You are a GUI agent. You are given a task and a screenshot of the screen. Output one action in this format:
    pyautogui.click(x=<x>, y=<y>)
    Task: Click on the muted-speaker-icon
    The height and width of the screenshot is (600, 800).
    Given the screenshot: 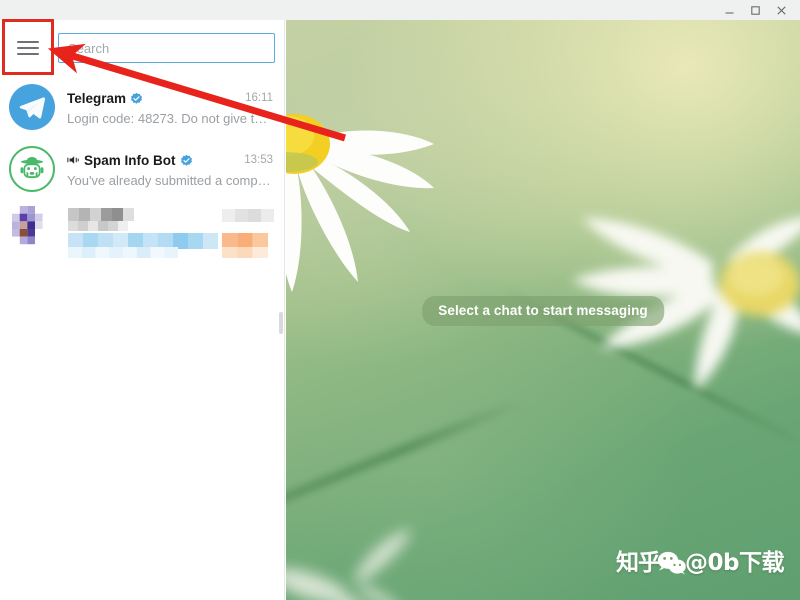 What is the action you would take?
    pyautogui.click(x=73, y=160)
    